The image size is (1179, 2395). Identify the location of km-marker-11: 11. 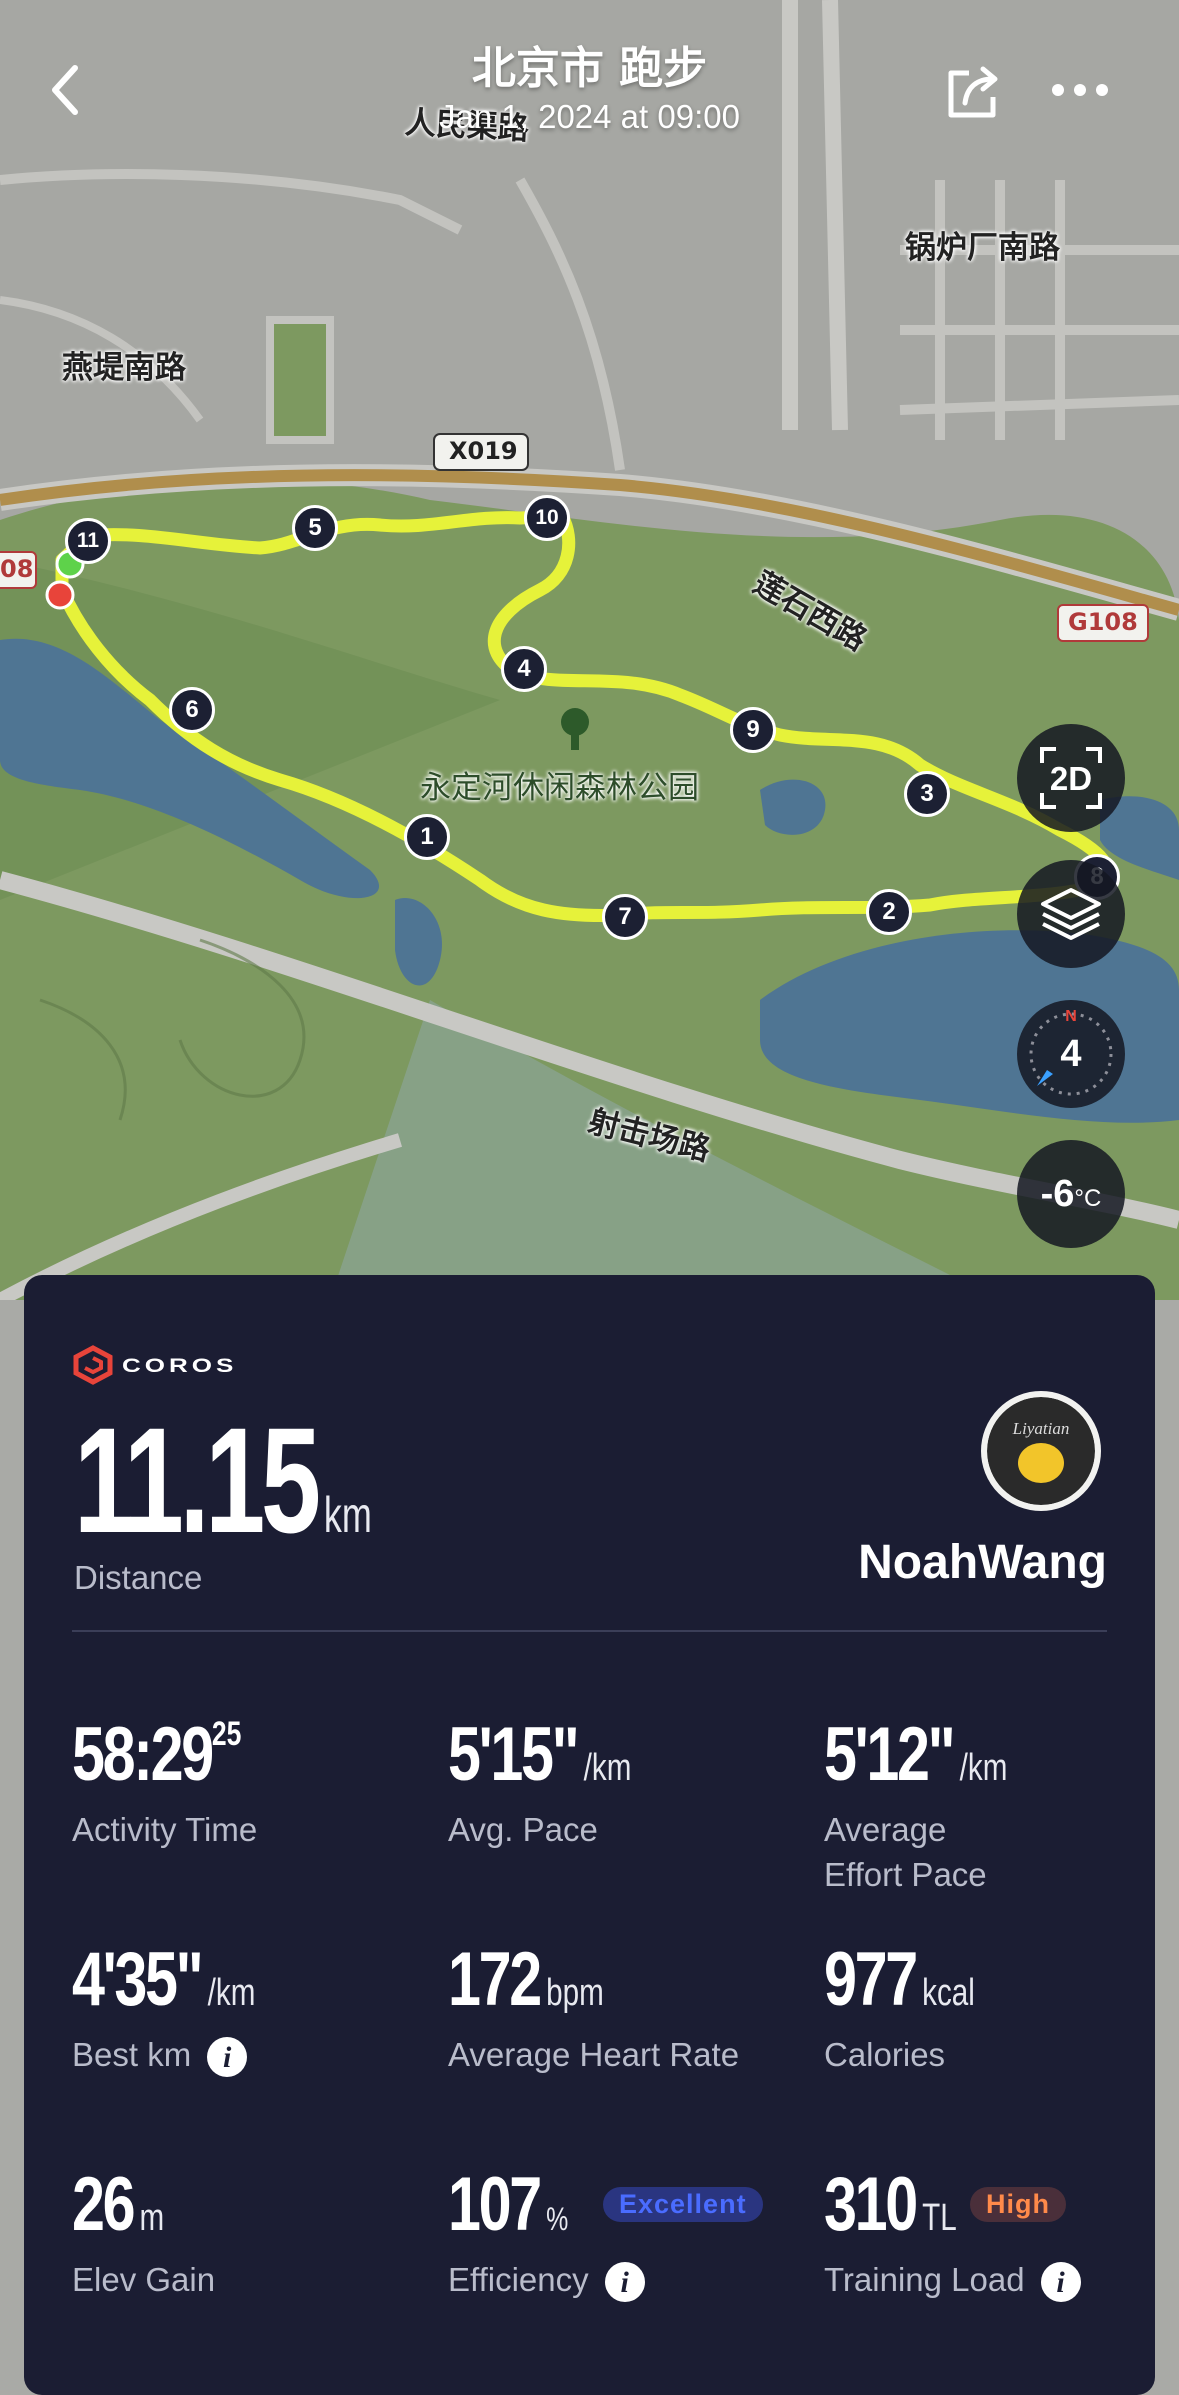
(88, 541).